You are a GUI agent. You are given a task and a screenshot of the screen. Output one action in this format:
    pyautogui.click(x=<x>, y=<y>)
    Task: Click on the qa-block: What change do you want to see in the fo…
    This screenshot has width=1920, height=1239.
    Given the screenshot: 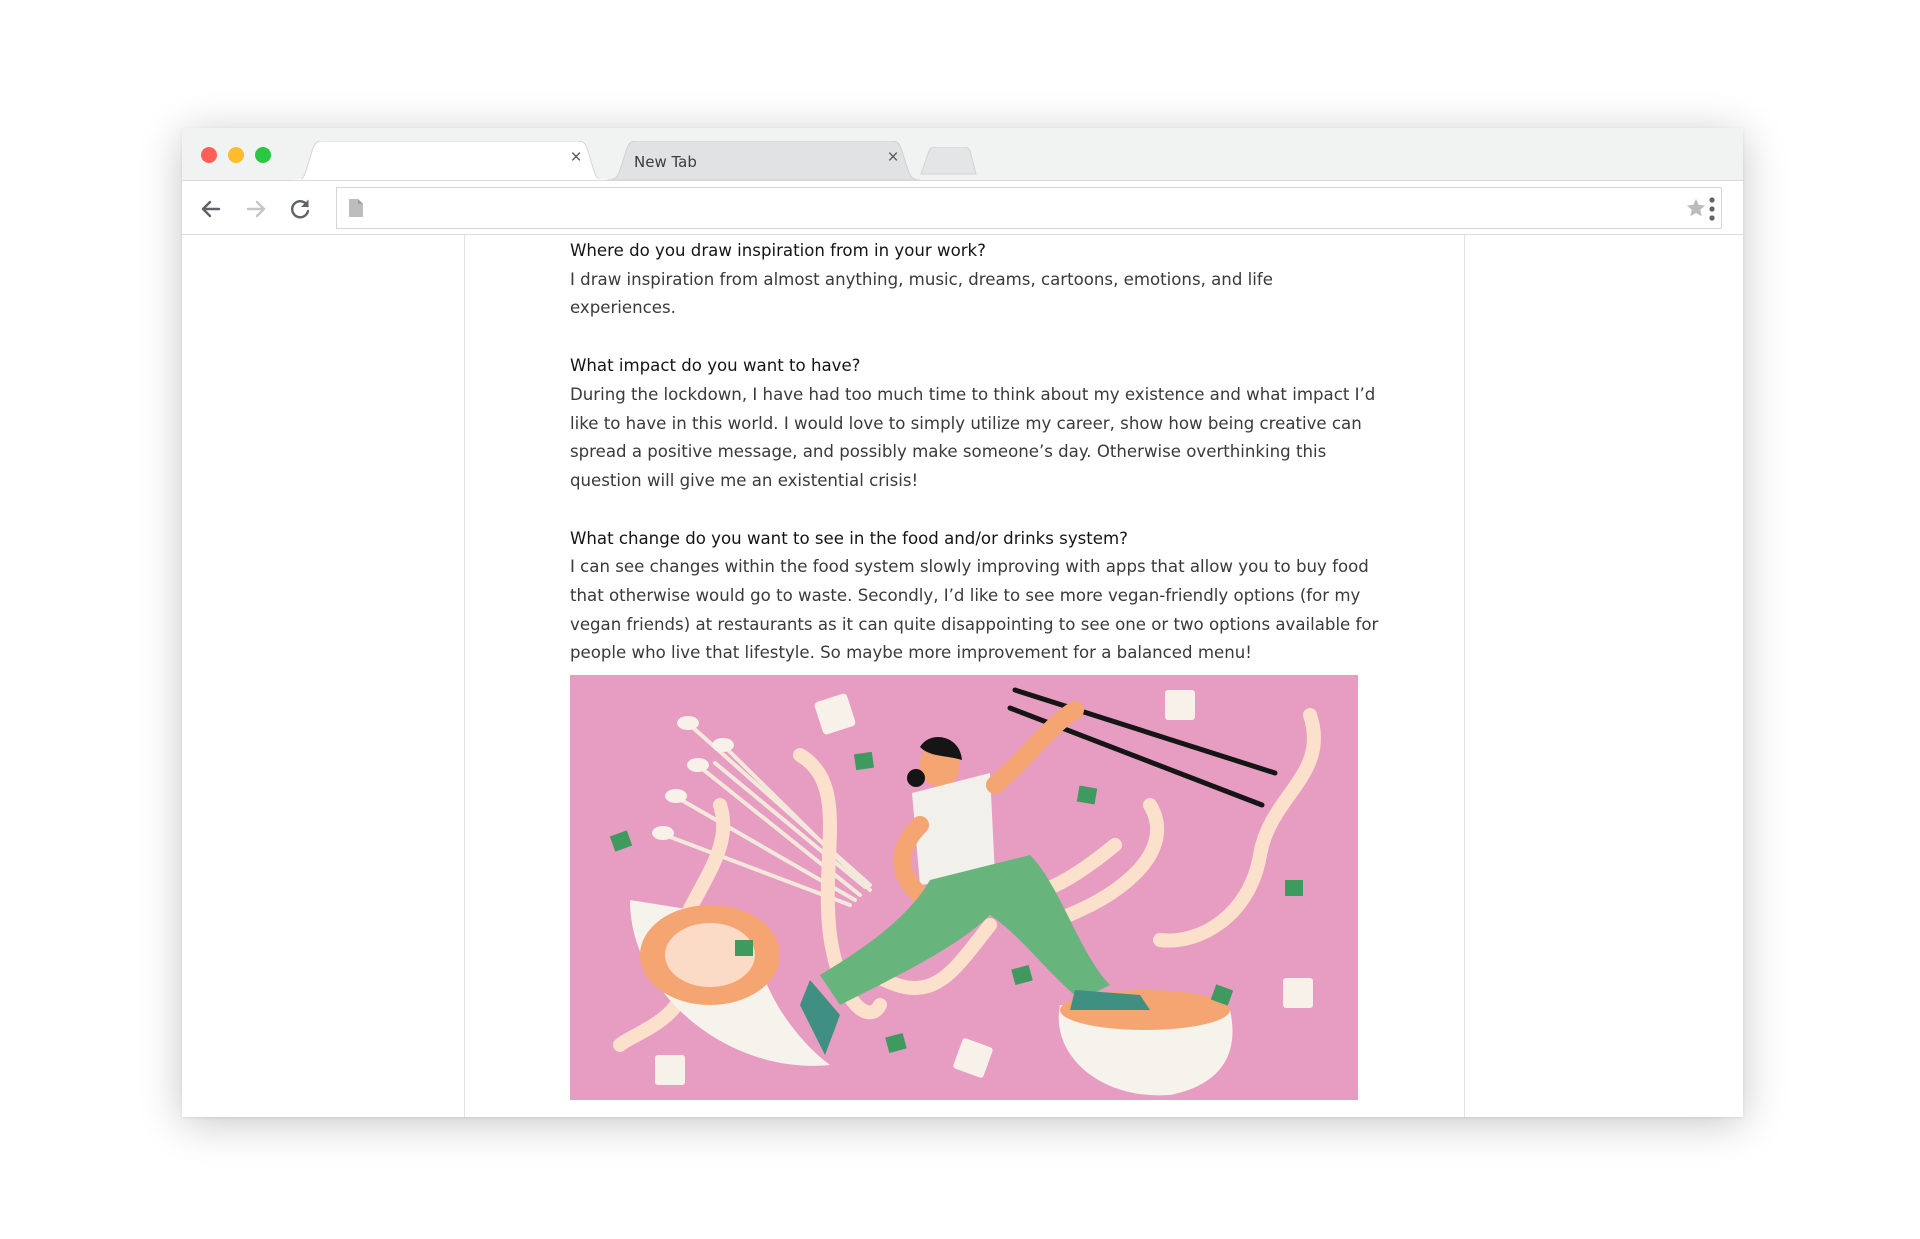 What is the action you would take?
    pyautogui.click(x=975, y=597)
    